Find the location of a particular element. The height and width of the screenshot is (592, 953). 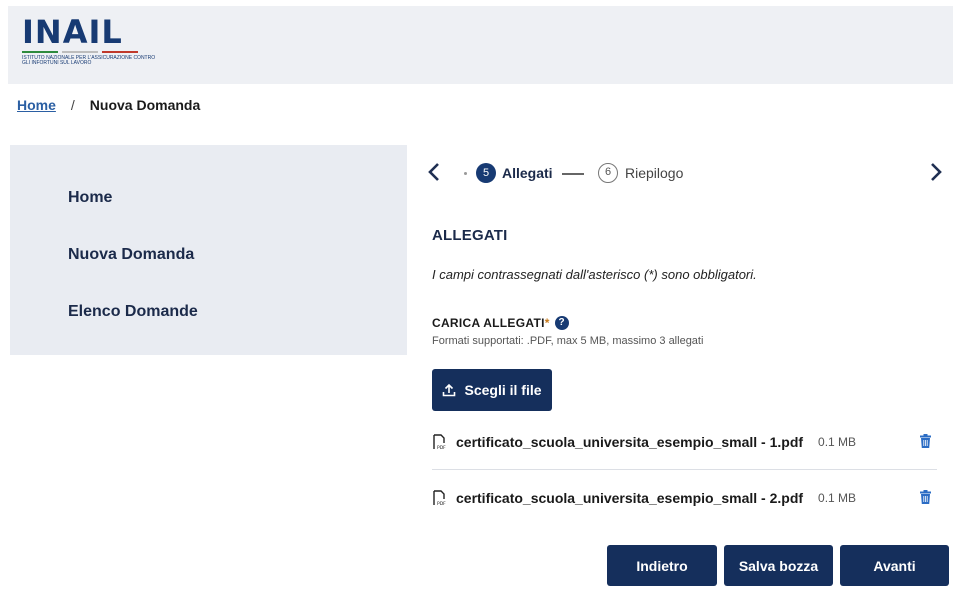

sidebar-item-nuova-domanda: Nuova Domanda is located at coordinates (131, 255).